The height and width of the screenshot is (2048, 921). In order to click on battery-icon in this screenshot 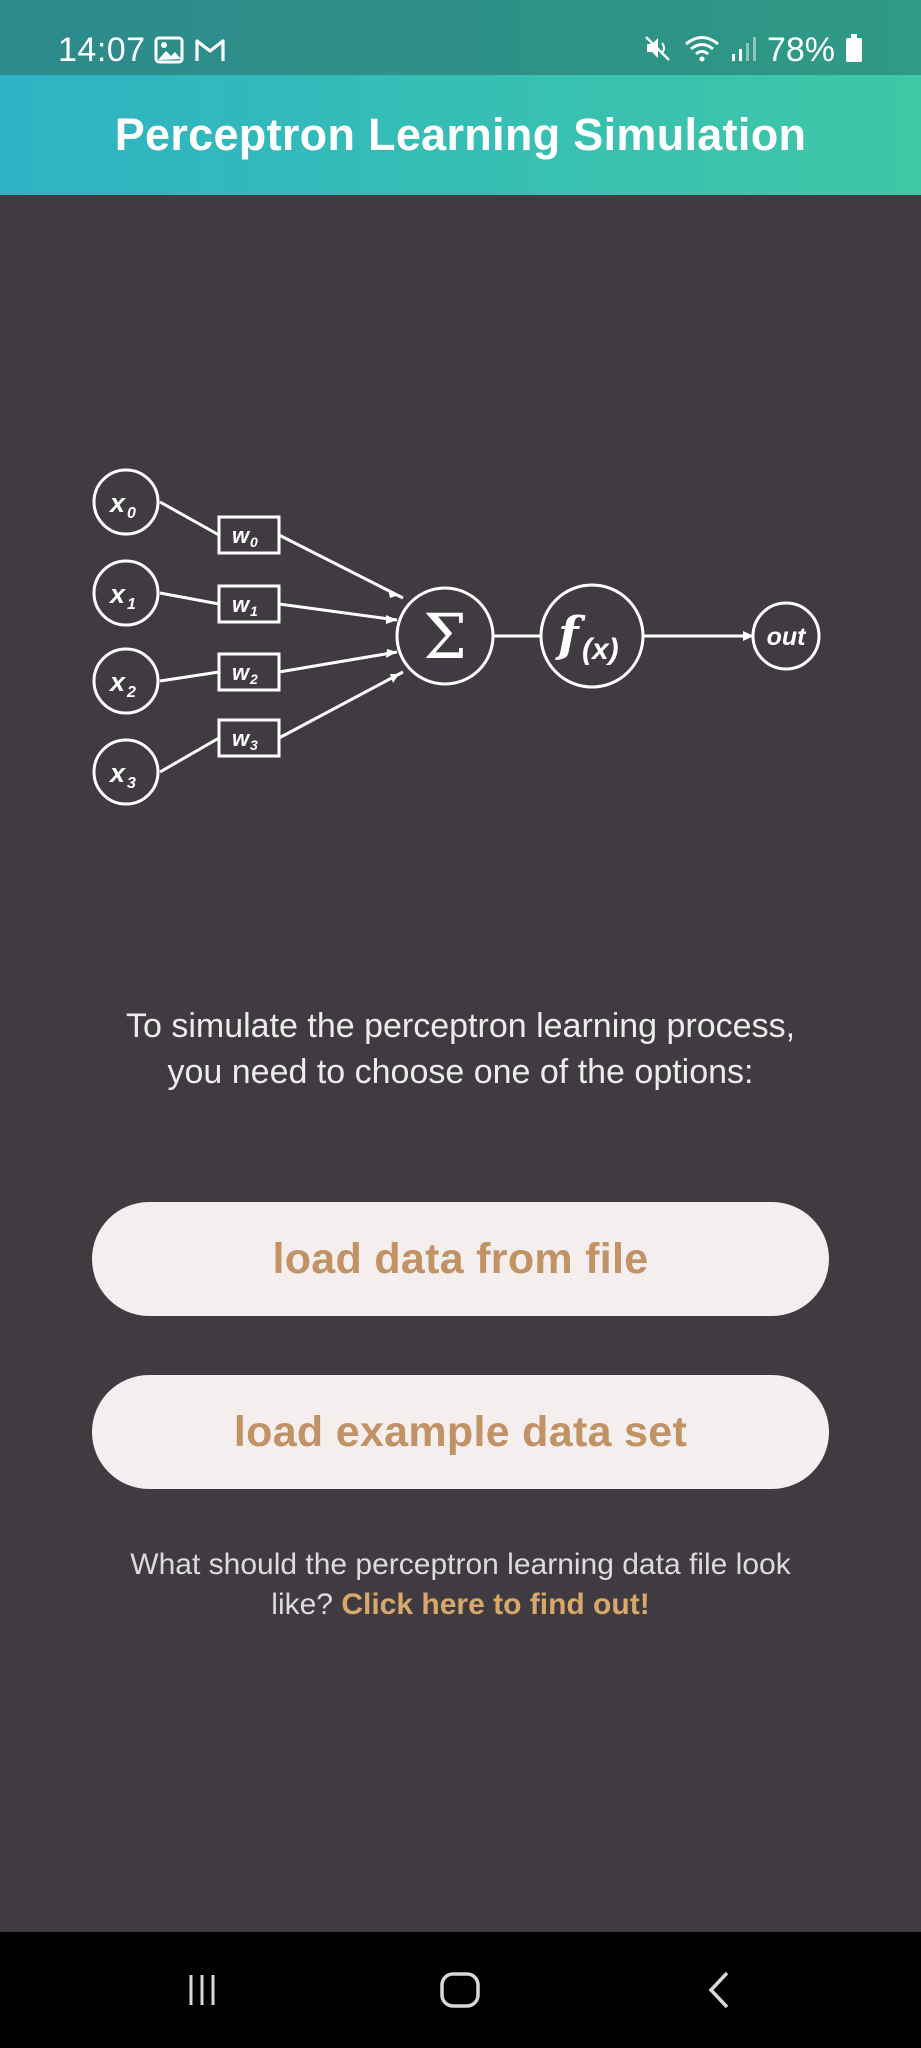, I will do `click(854, 50)`.